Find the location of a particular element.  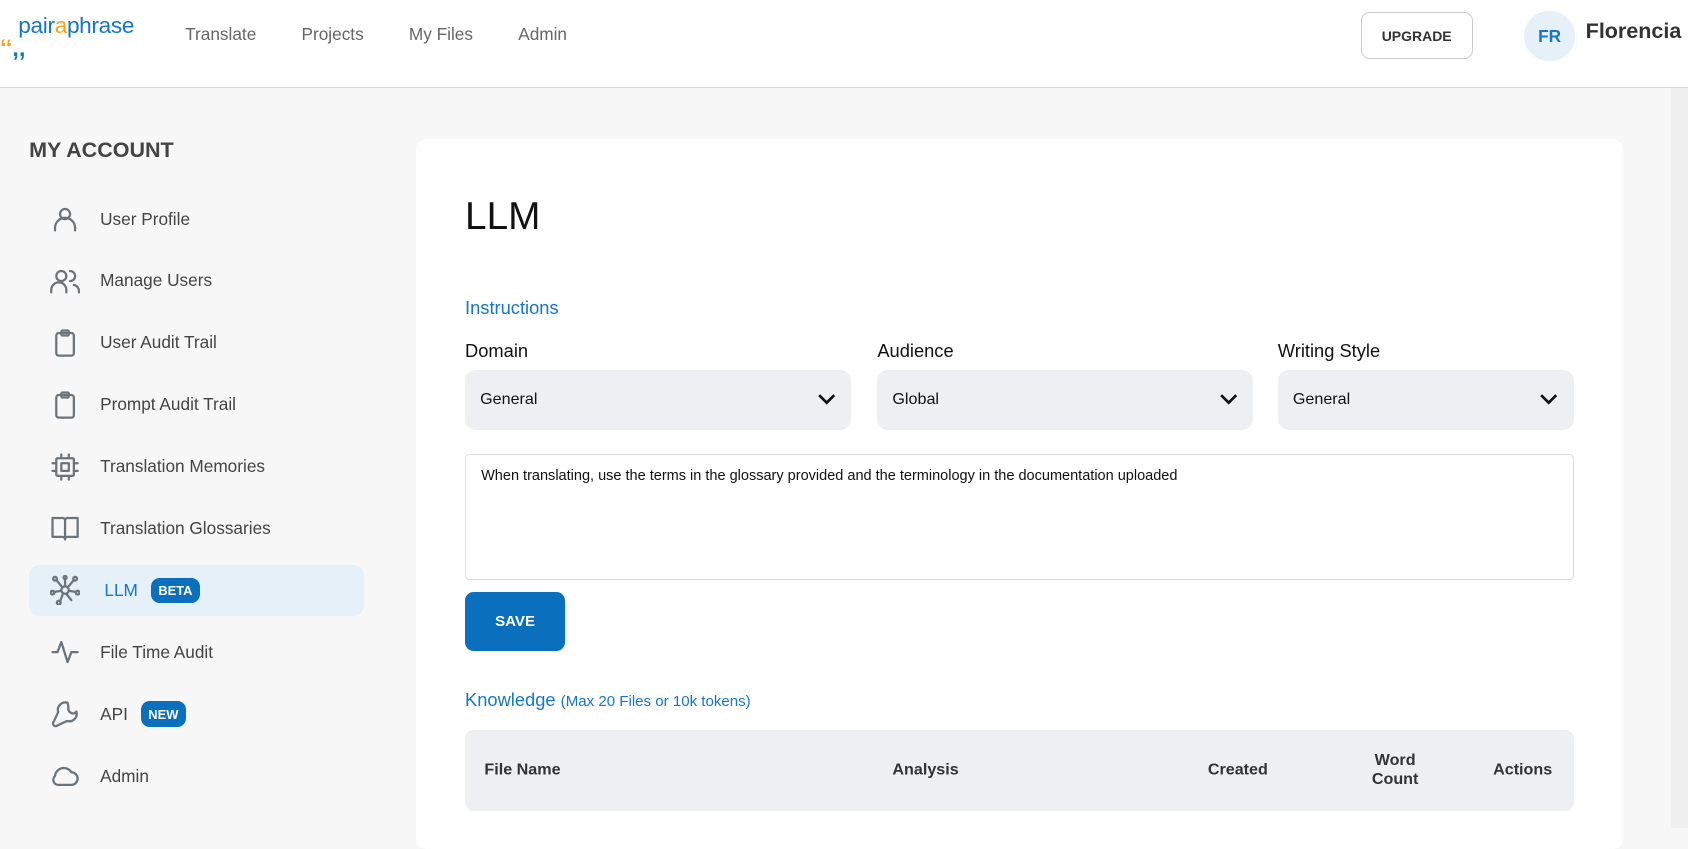

writing-style-label: Writing Style is located at coordinates (1329, 351).